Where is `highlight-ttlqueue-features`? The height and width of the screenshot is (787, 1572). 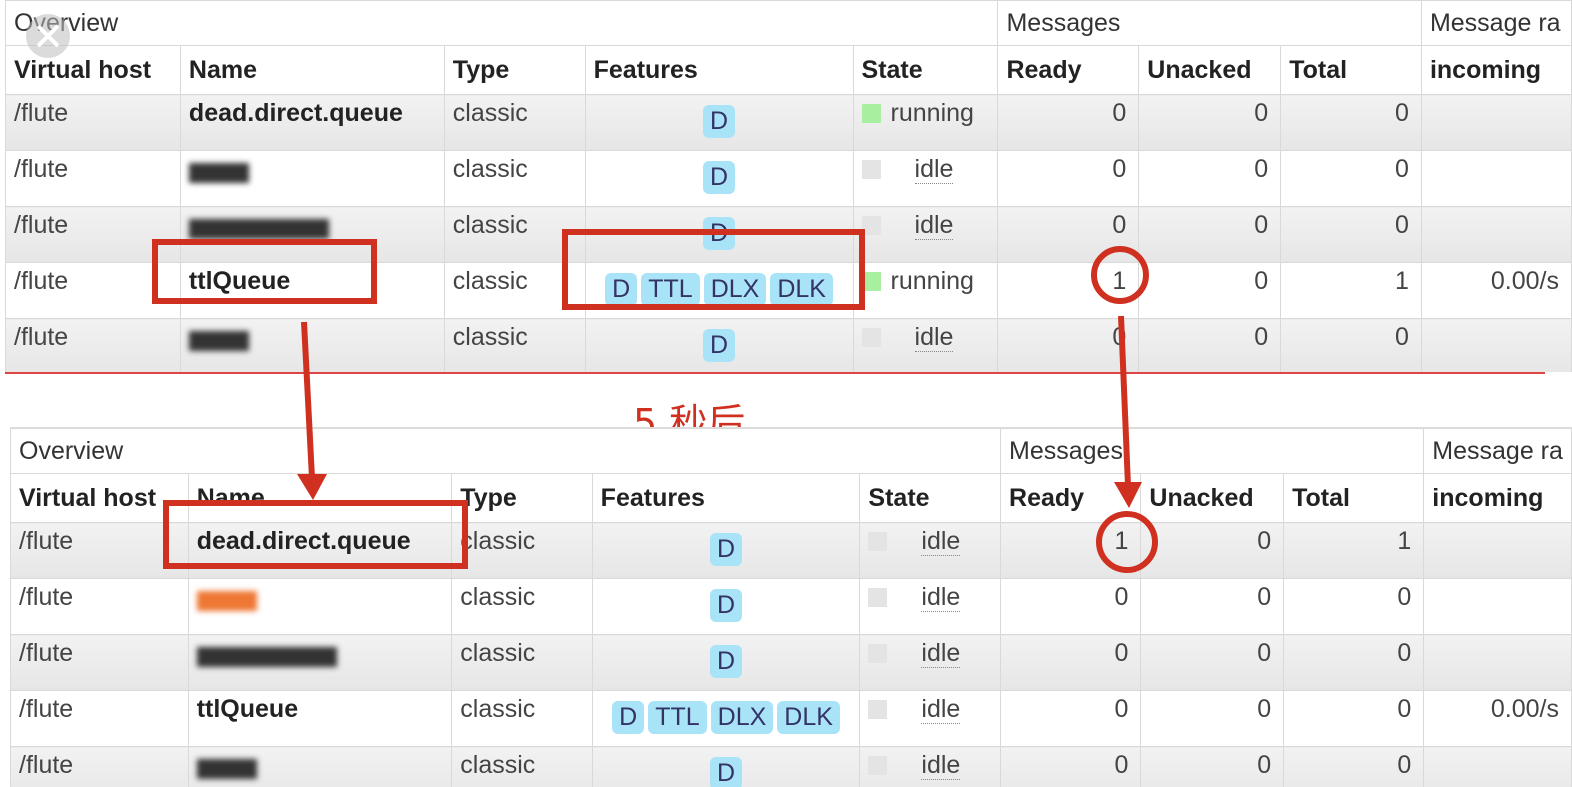 highlight-ttlqueue-features is located at coordinates (713, 269).